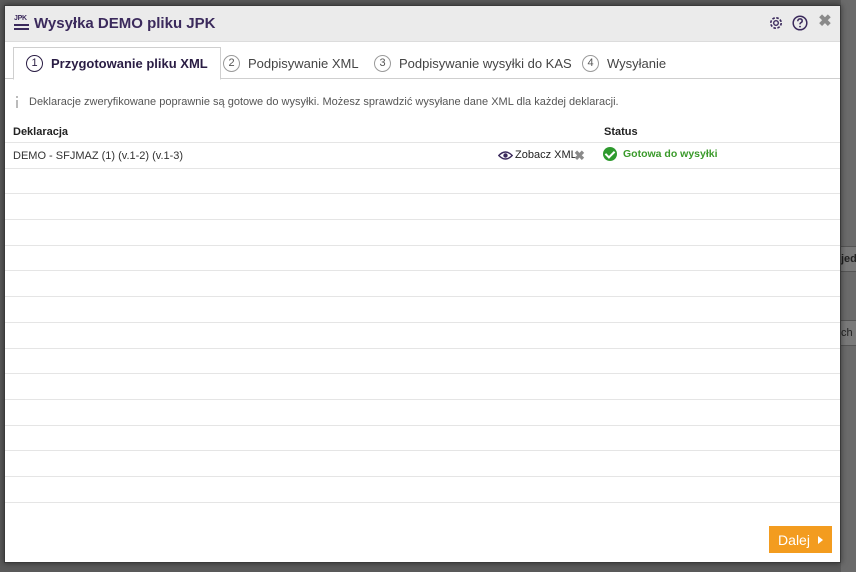  Describe the element at coordinates (22, 23) in the screenshot. I see `jpk-icon: JPK` at that location.